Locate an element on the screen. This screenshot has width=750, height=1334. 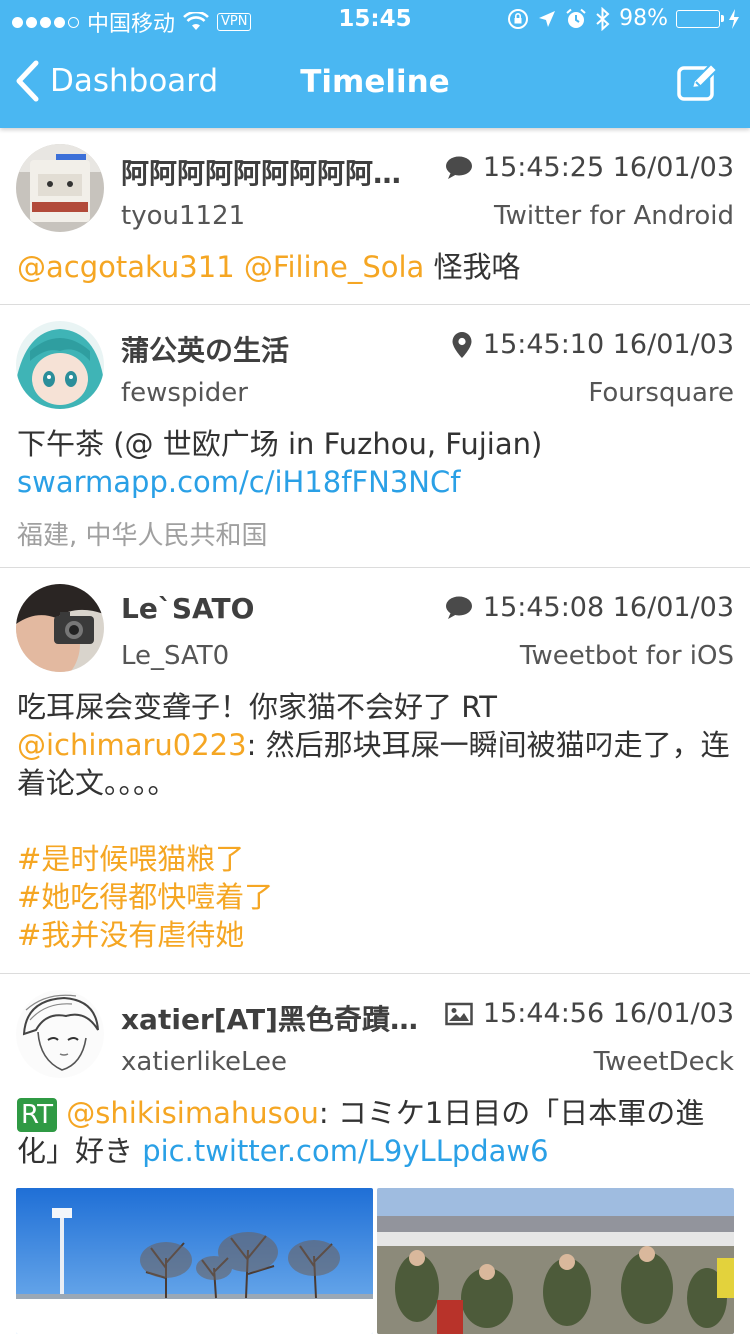
hashtag-link: #我并没有虐待她 is located at coordinates (375, 935).